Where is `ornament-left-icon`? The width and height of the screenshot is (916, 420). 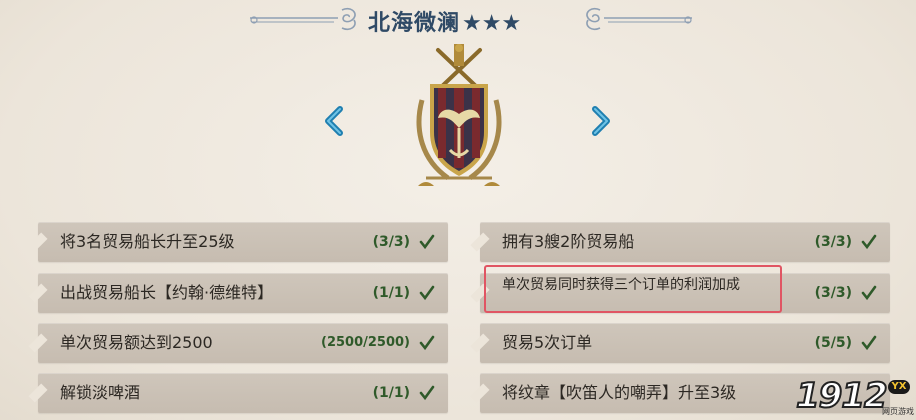
ornament-left-icon is located at coordinates (303, 19).